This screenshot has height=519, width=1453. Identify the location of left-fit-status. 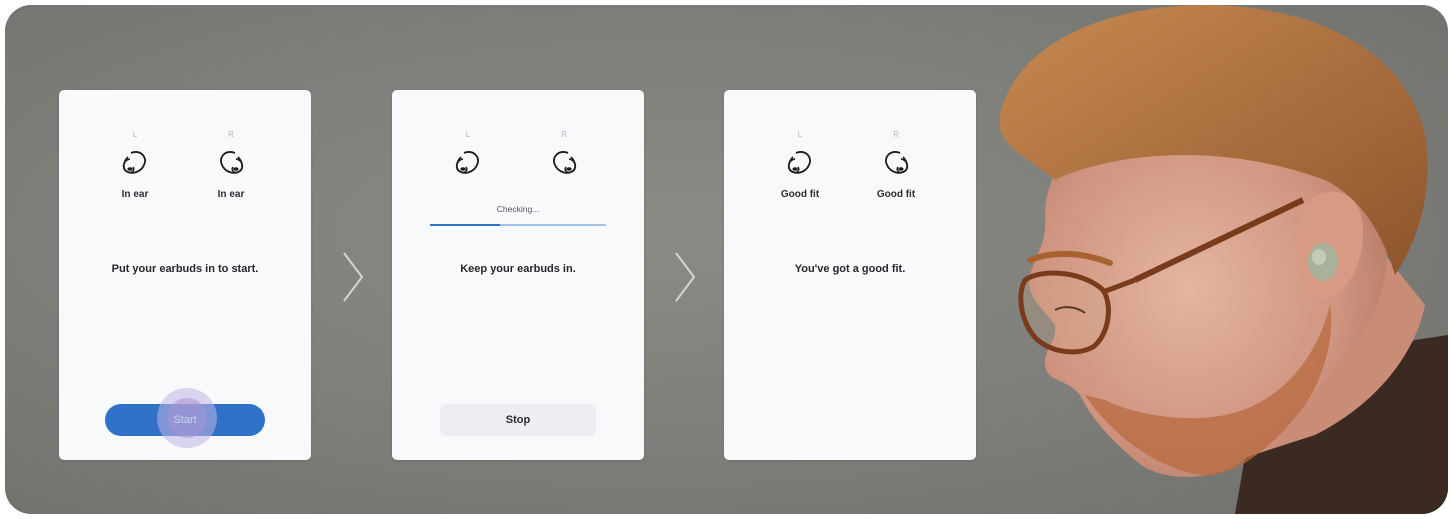
(468, 195).